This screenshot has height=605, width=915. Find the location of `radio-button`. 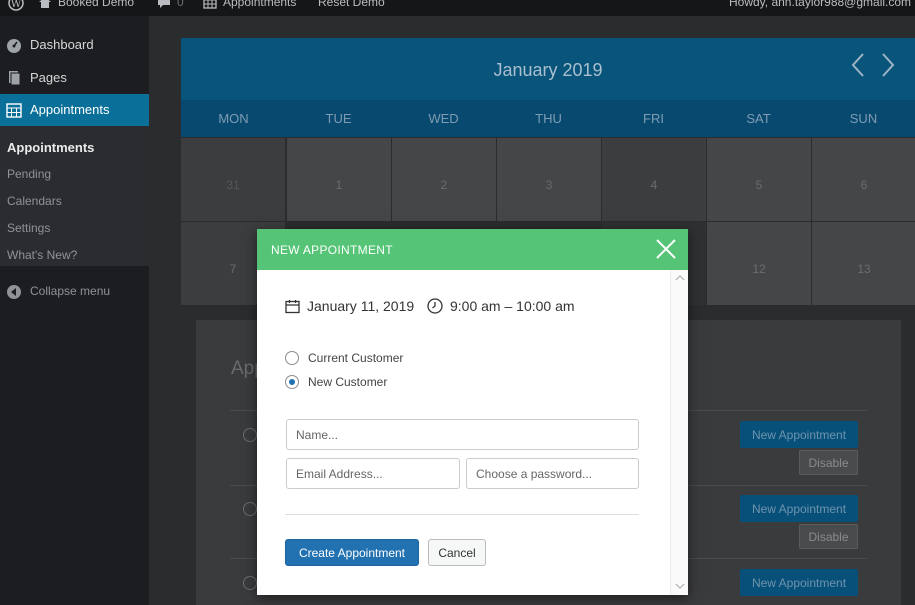

radio-button is located at coordinates (292, 358).